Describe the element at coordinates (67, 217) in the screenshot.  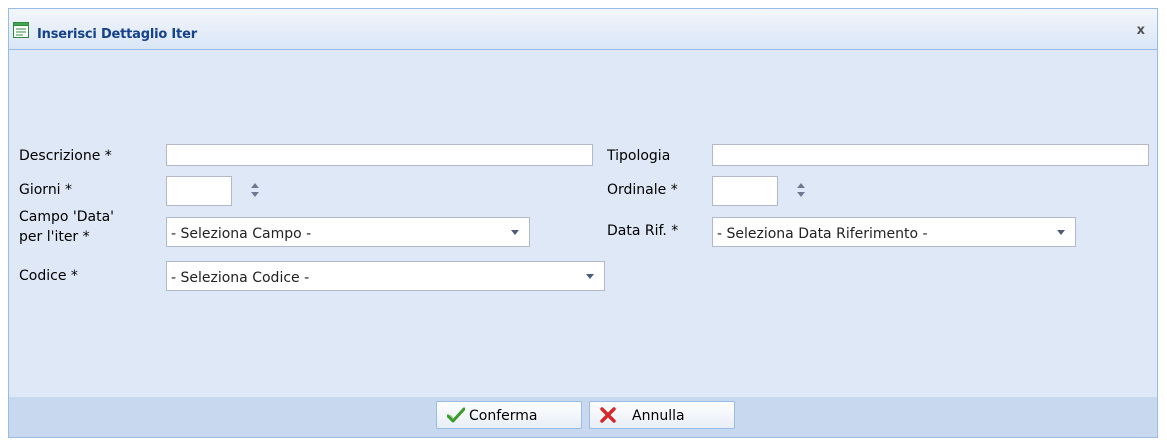
I see `campo-label-line1: Campo 'Data'` at that location.